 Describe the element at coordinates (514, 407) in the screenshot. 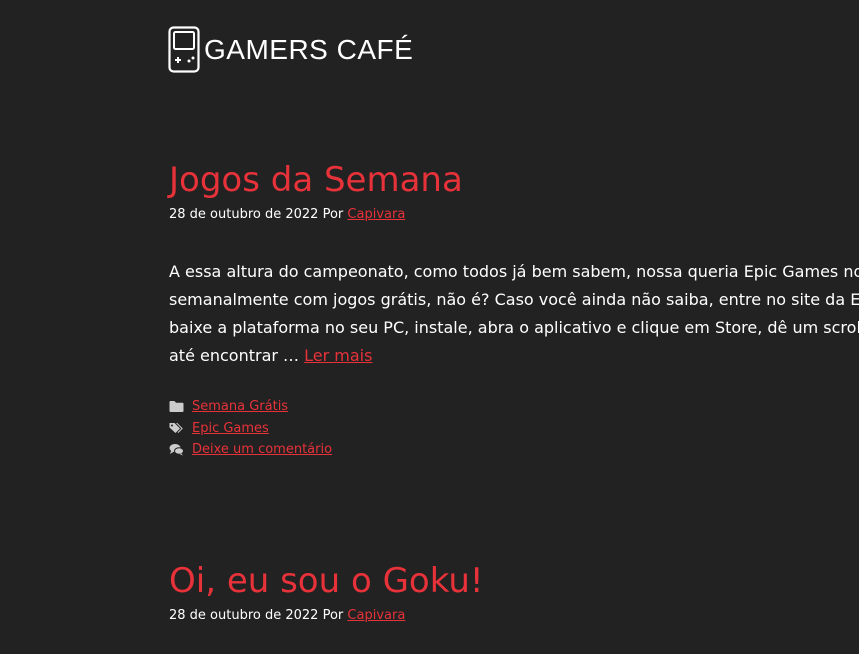

I see `post-category: Semana Grátis` at that location.